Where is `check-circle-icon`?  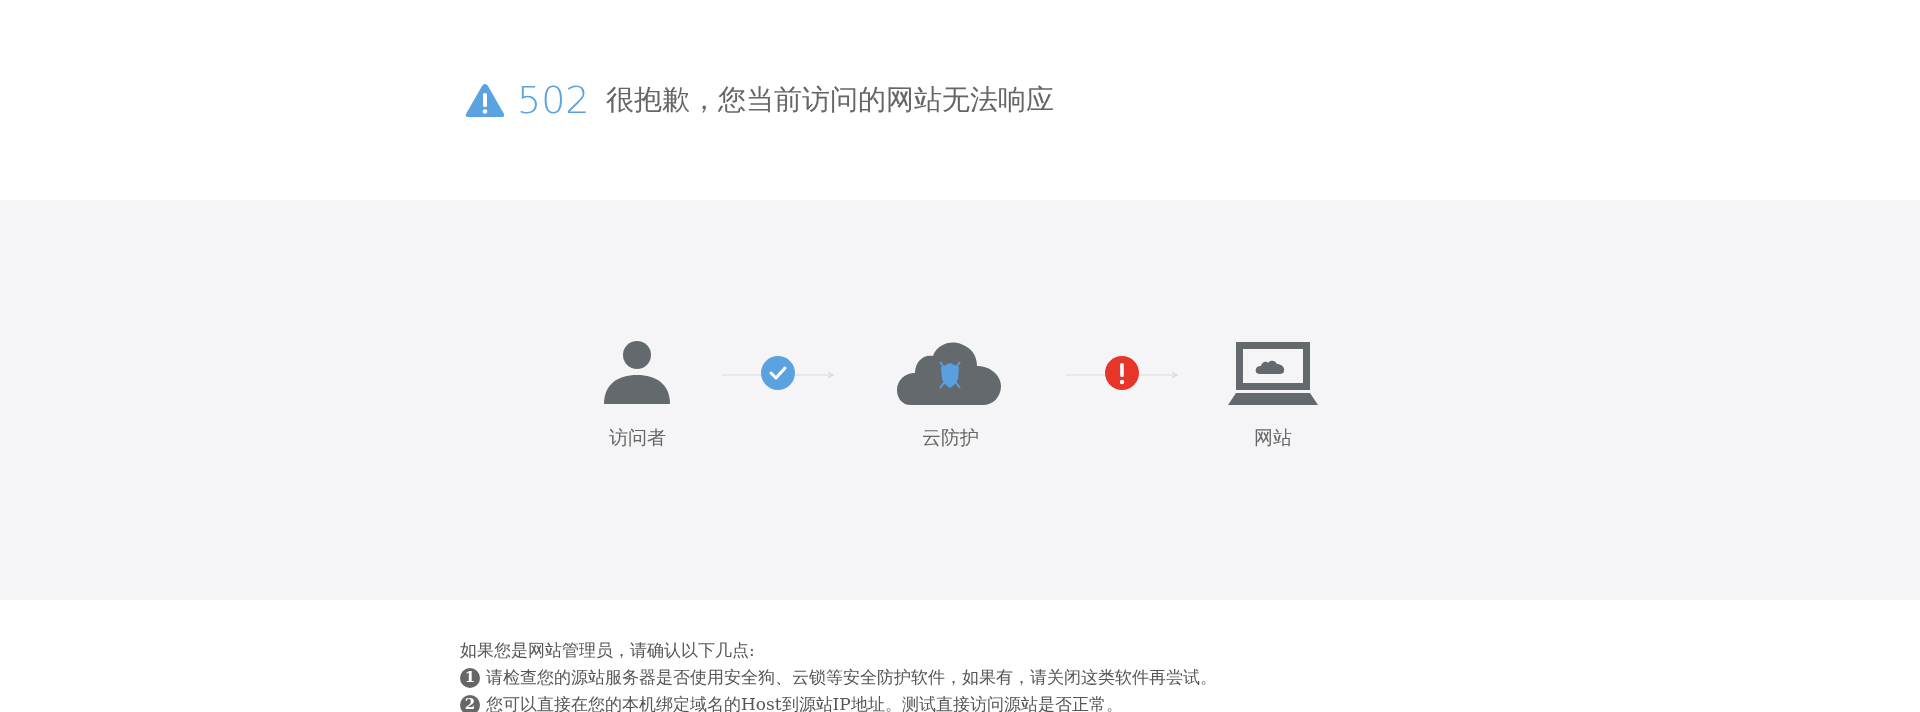 check-circle-icon is located at coordinates (778, 373).